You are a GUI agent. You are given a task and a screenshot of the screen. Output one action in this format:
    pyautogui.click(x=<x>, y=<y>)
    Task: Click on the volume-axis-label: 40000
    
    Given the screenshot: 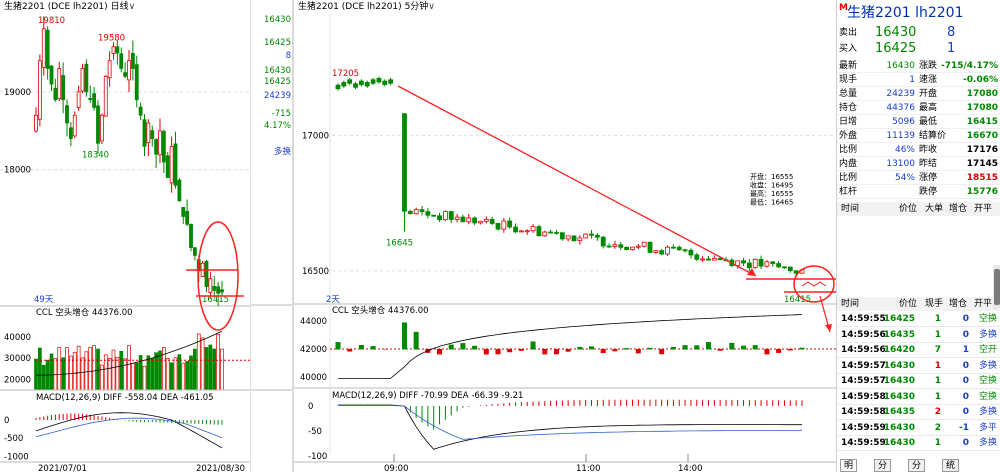 What is the action you would take?
    pyautogui.click(x=17, y=338)
    